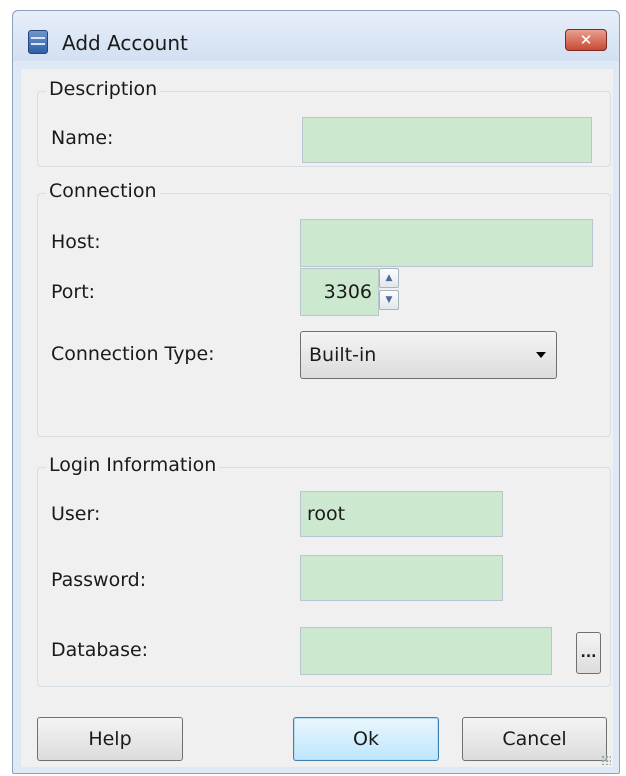 The width and height of the screenshot is (626, 776). Describe the element at coordinates (76, 242) in the screenshot. I see `host-label: Host:` at that location.